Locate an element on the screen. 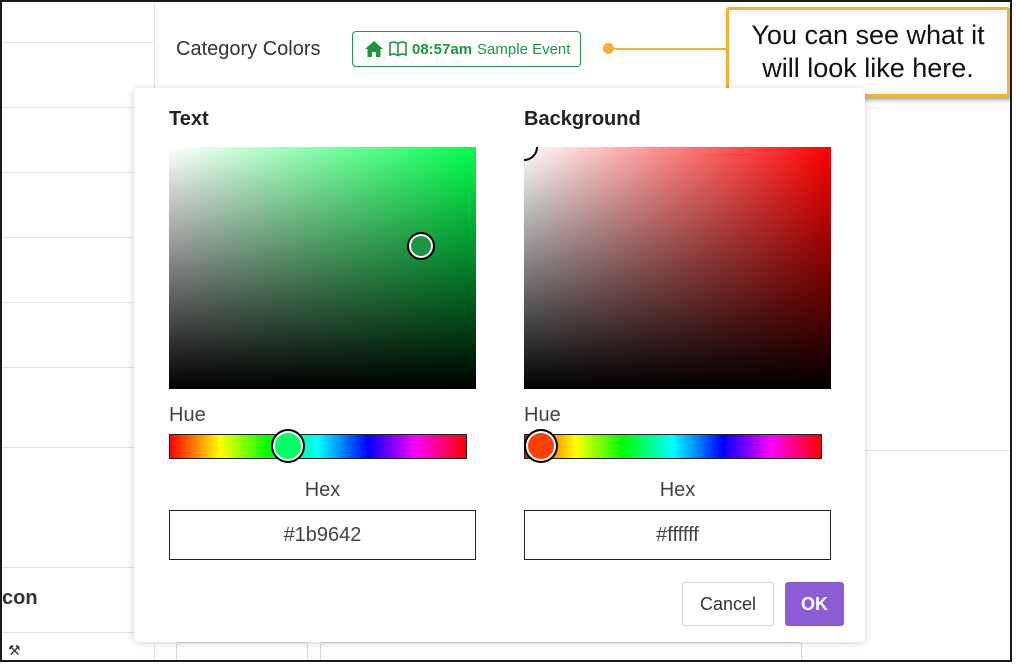 The height and width of the screenshot is (666, 1016). event-title: Sample Event is located at coordinates (524, 49).